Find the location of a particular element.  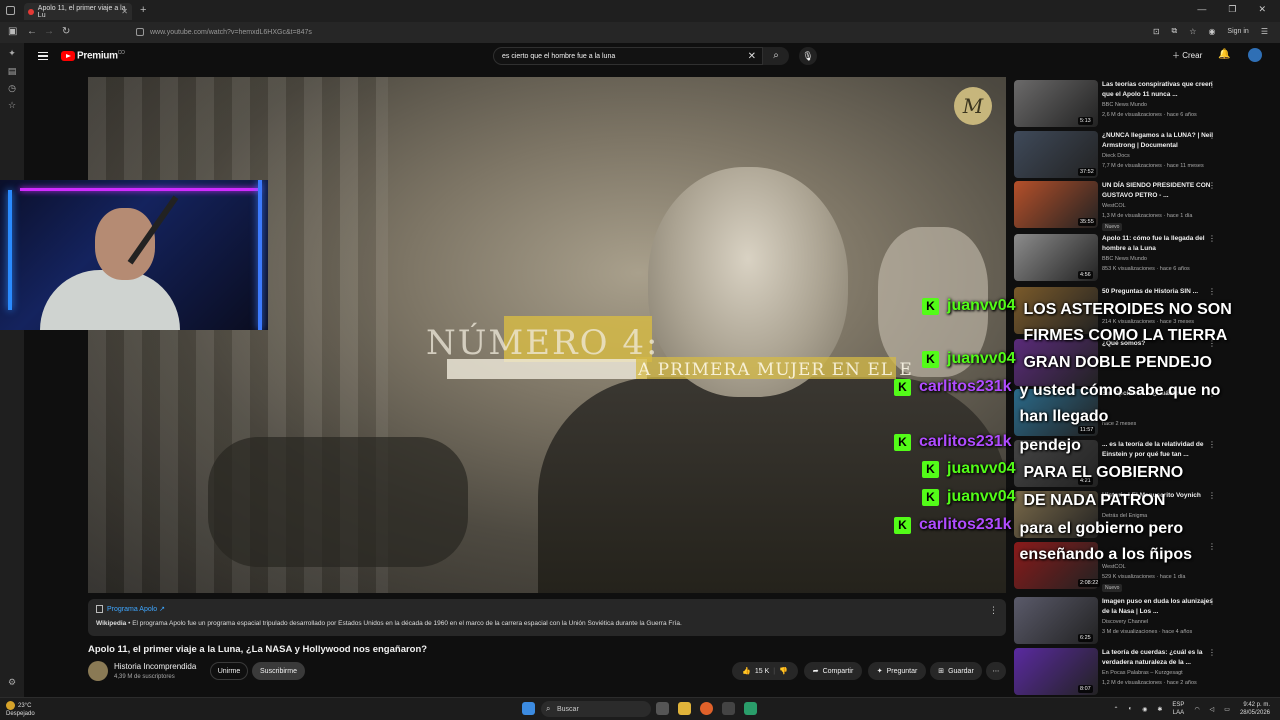

reload-icon: ↻ is located at coordinates (66, 31).